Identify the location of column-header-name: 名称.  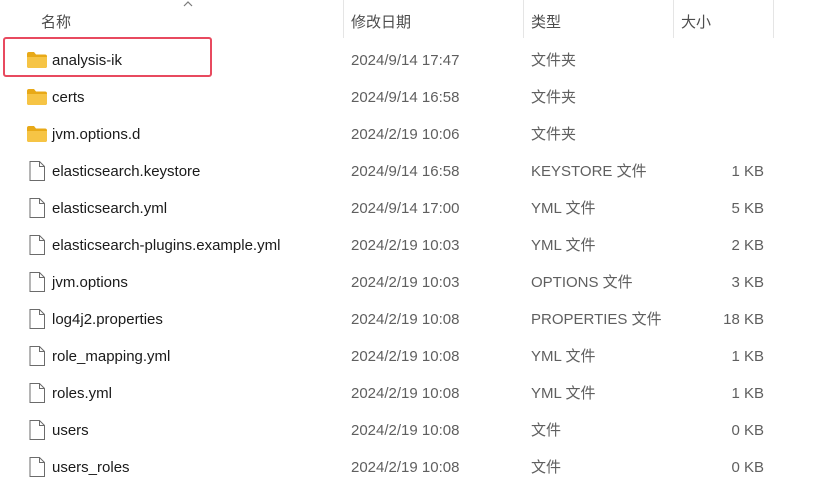
(56, 21).